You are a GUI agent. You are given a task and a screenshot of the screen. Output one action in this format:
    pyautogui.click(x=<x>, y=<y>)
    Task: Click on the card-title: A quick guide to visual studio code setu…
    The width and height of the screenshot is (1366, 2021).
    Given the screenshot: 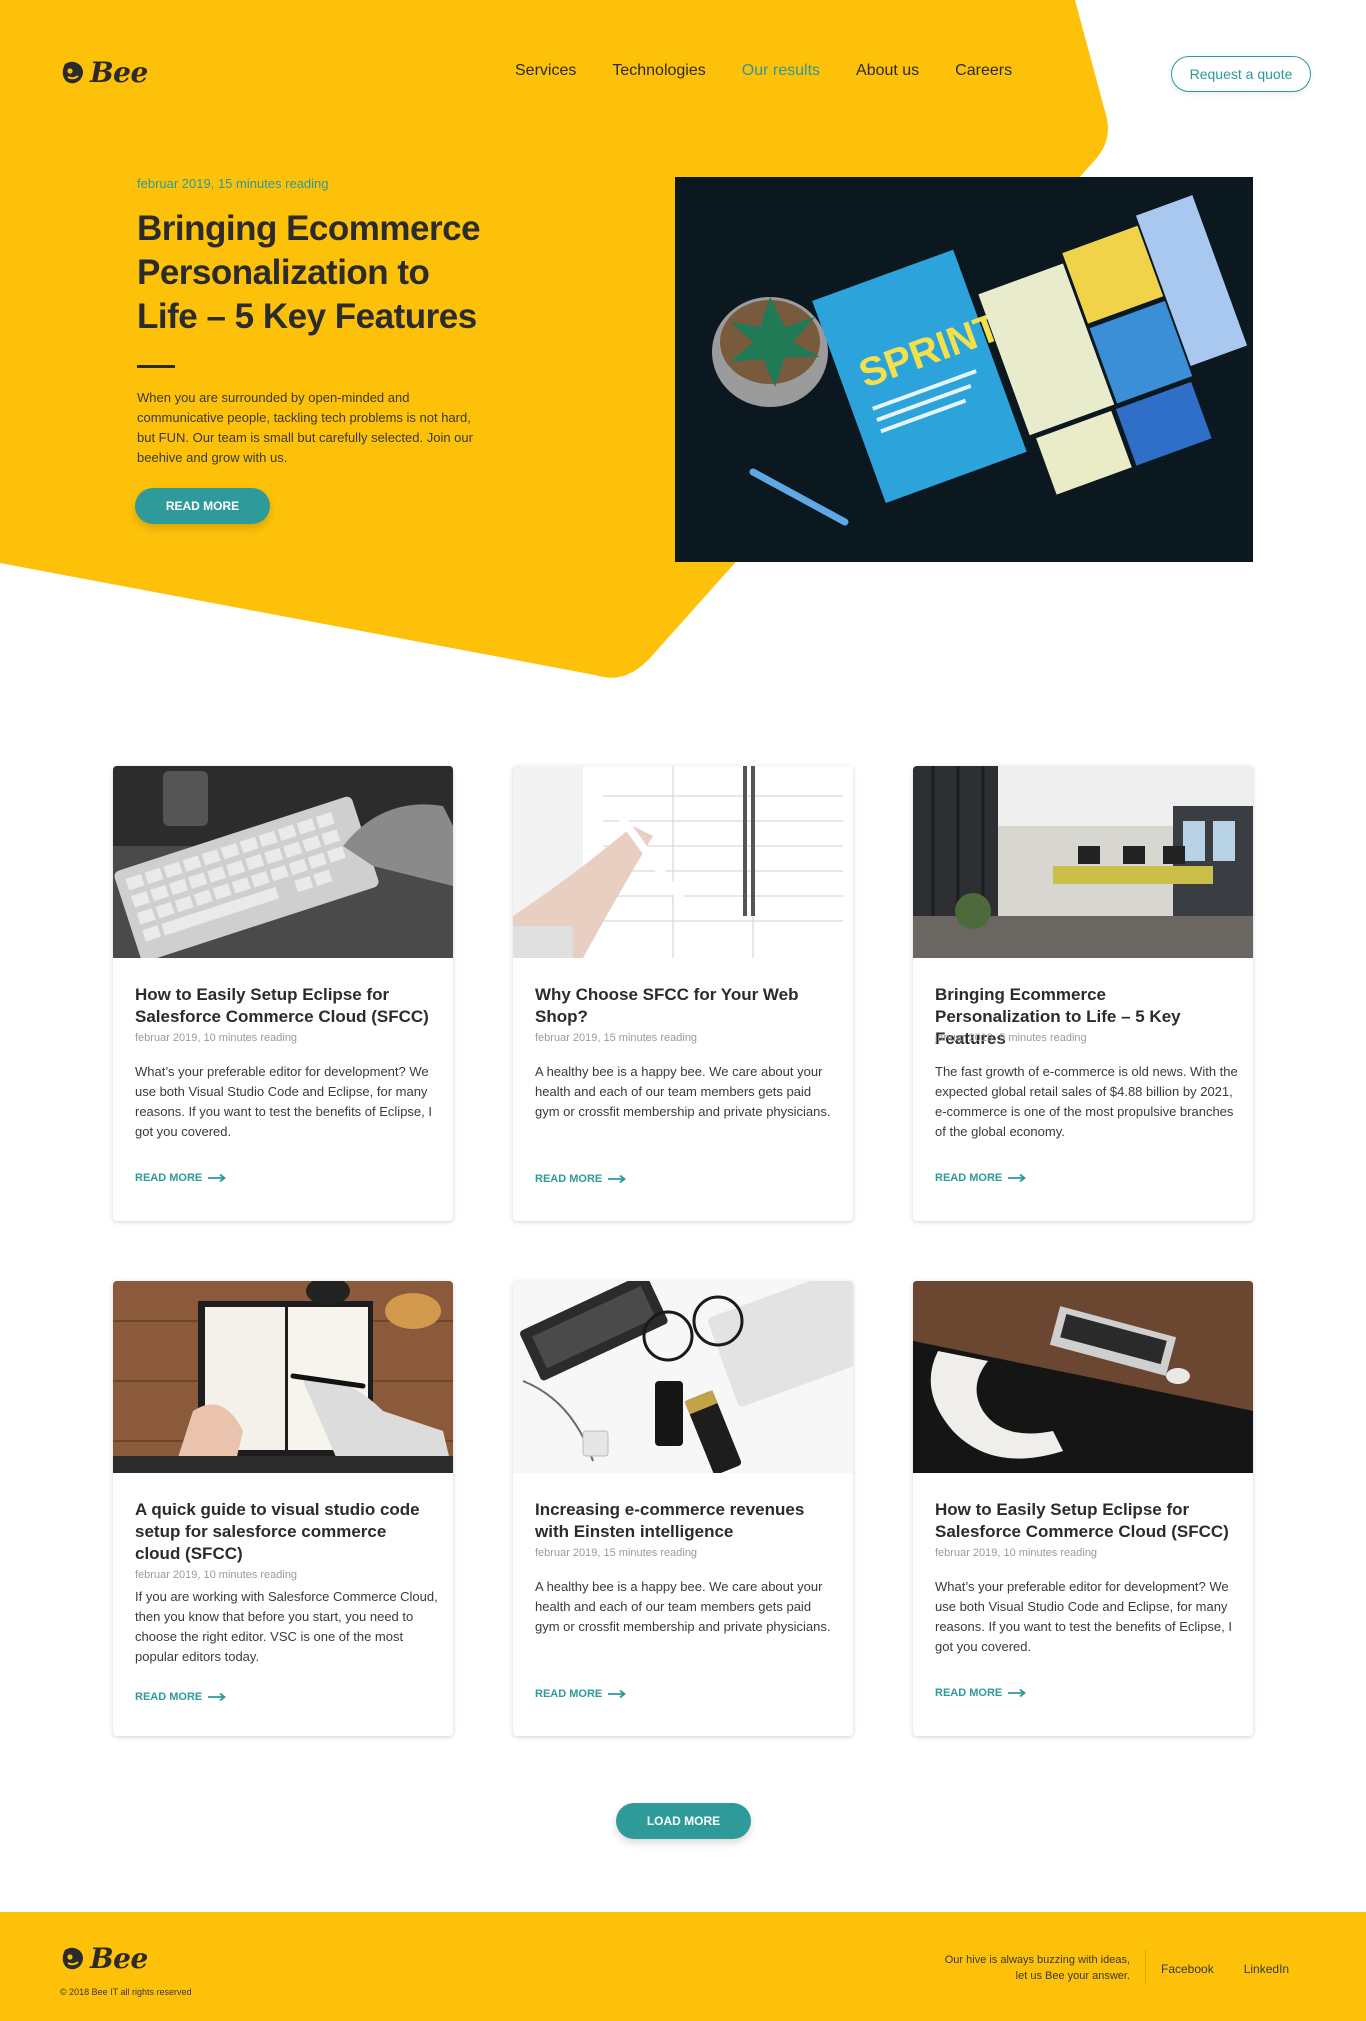 What is the action you would take?
    pyautogui.click(x=285, y=1532)
    